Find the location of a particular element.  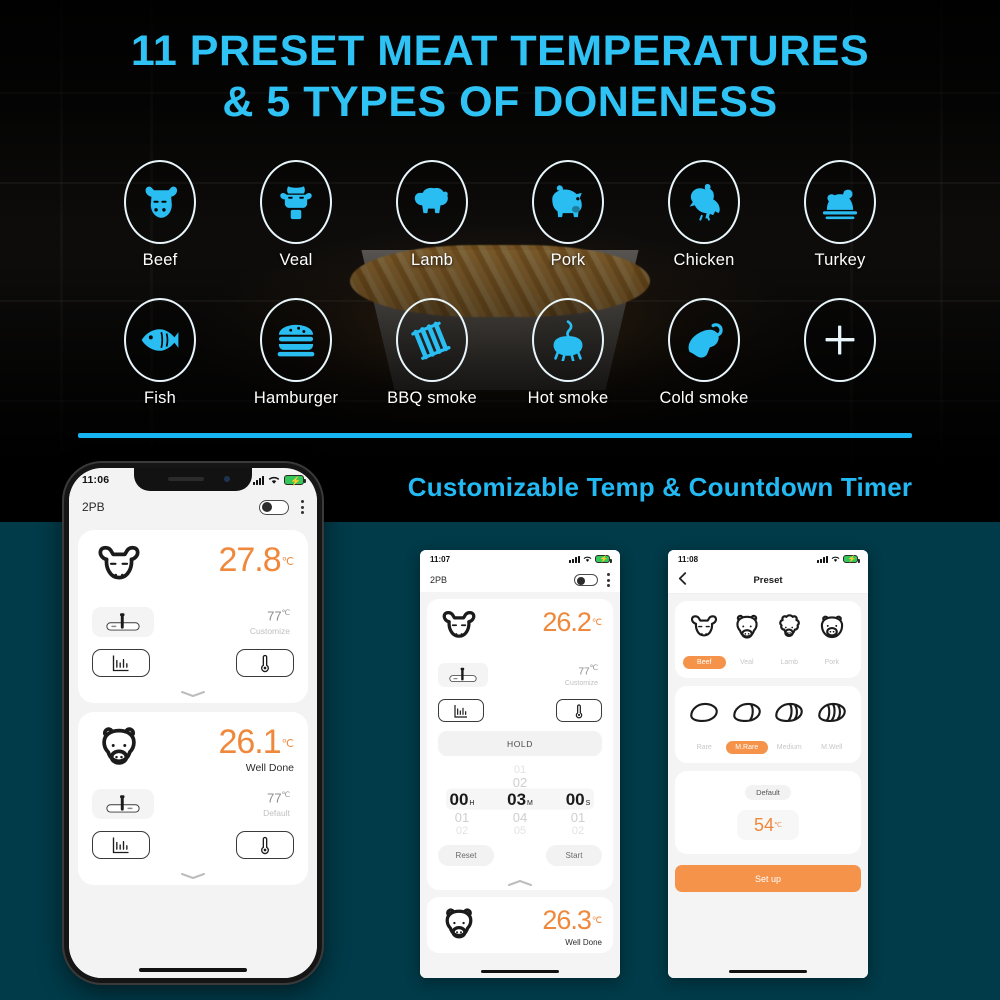

preset-hamburger: Hamburger is located at coordinates (296, 353).